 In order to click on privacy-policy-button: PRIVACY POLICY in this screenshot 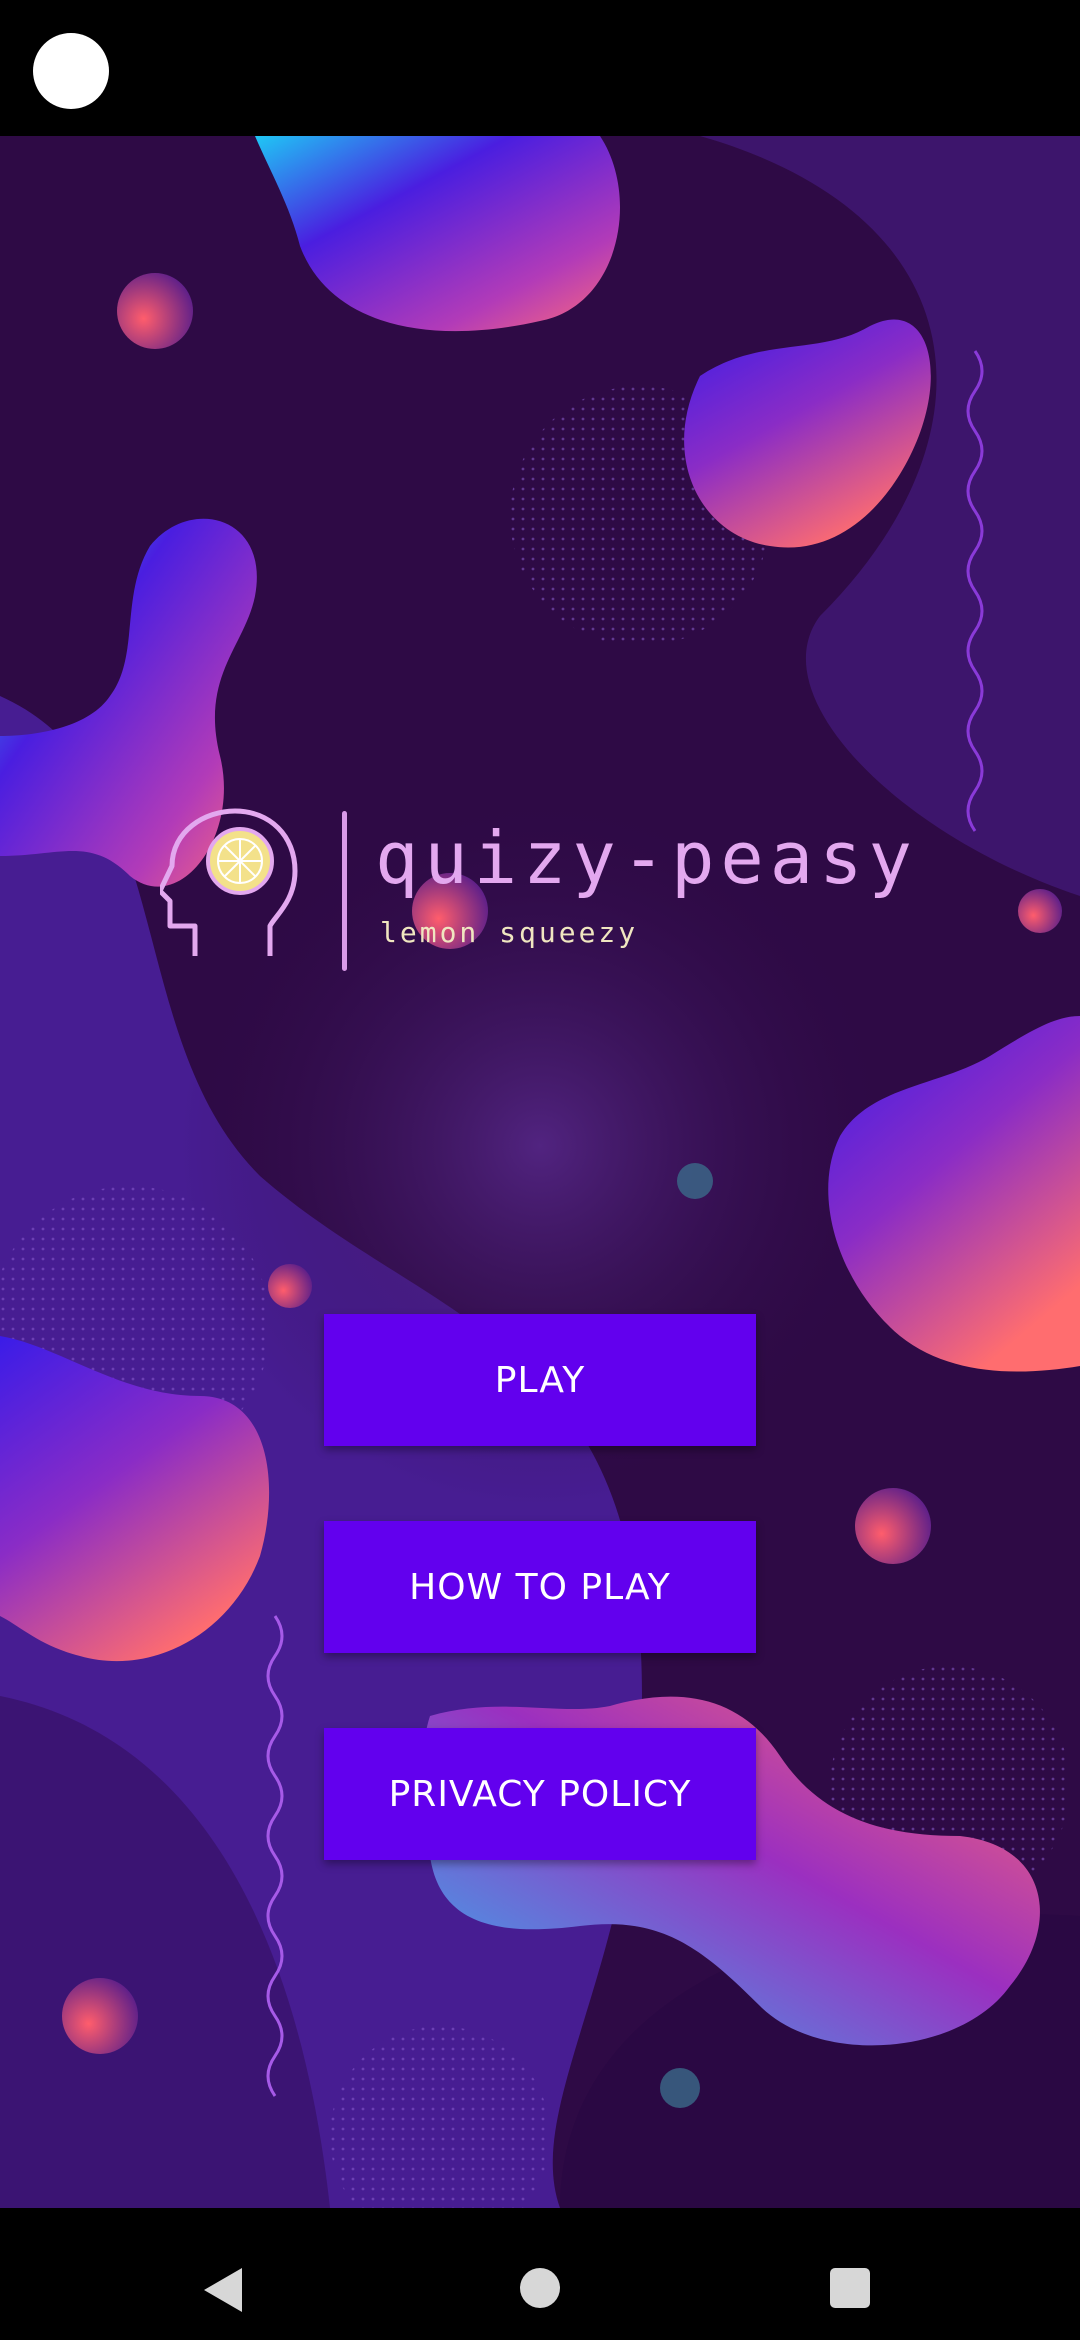, I will do `click(540, 1794)`.